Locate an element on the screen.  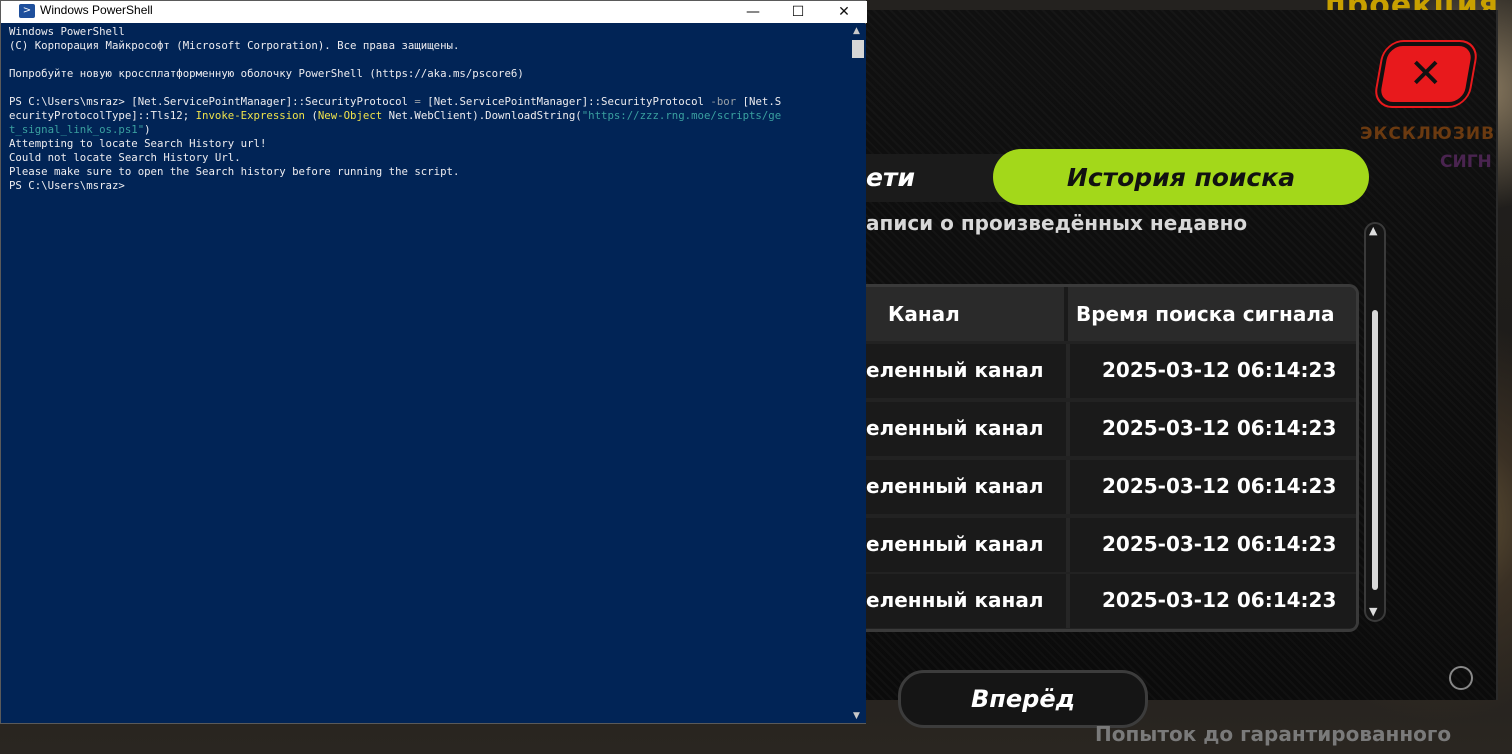
close-window-button: ✕ is located at coordinates (844, 12).